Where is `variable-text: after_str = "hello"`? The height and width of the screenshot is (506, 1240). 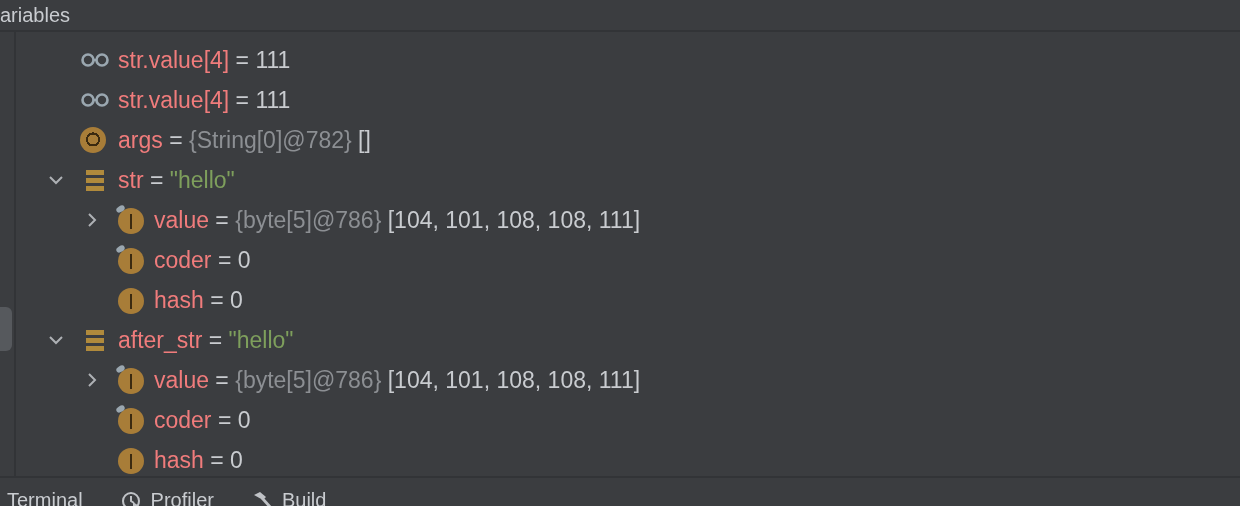
variable-text: after_str = "hello" is located at coordinates (206, 340).